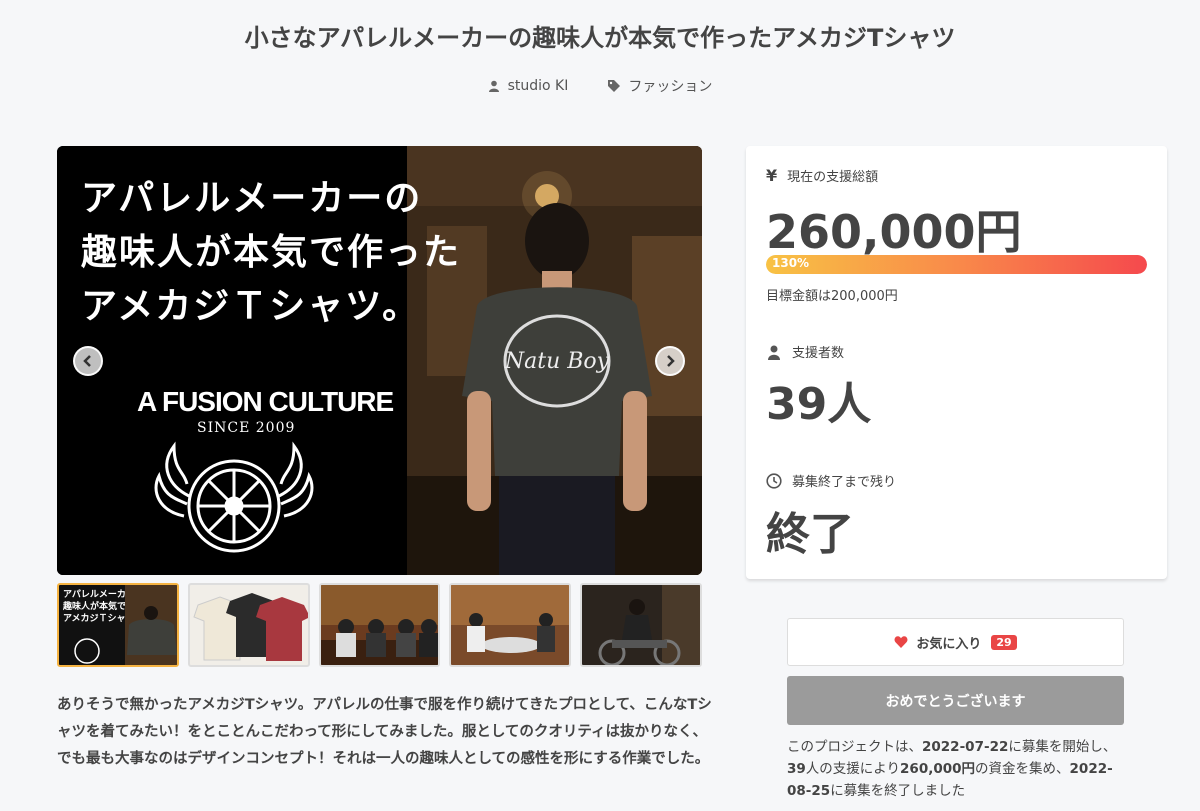  I want to click on funding-progress-bar: 130%, so click(956, 264).